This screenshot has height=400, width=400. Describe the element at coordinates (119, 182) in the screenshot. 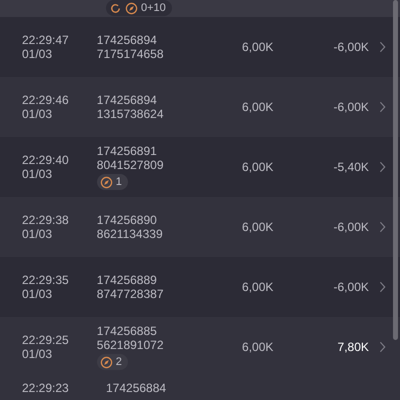

I see `badge-count: 1` at that location.